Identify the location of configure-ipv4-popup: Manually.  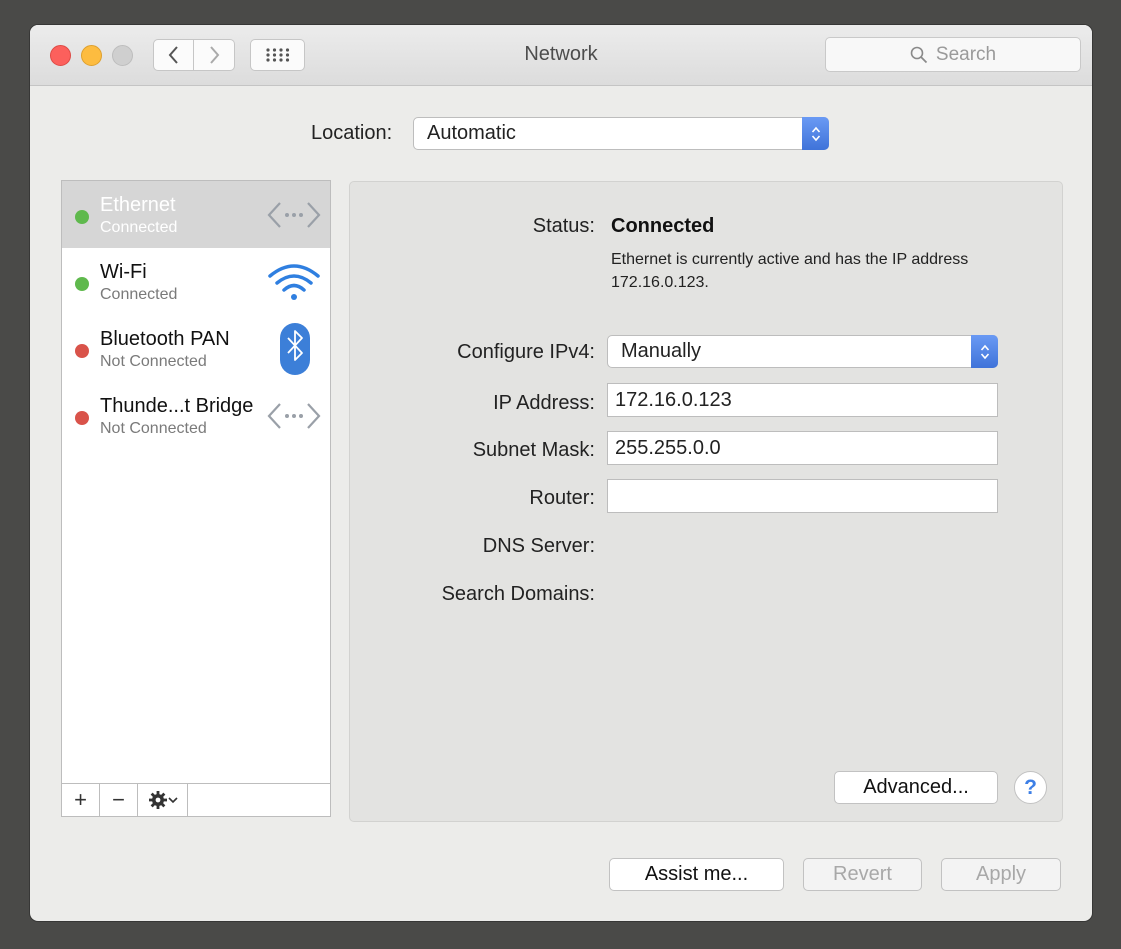
(802, 351).